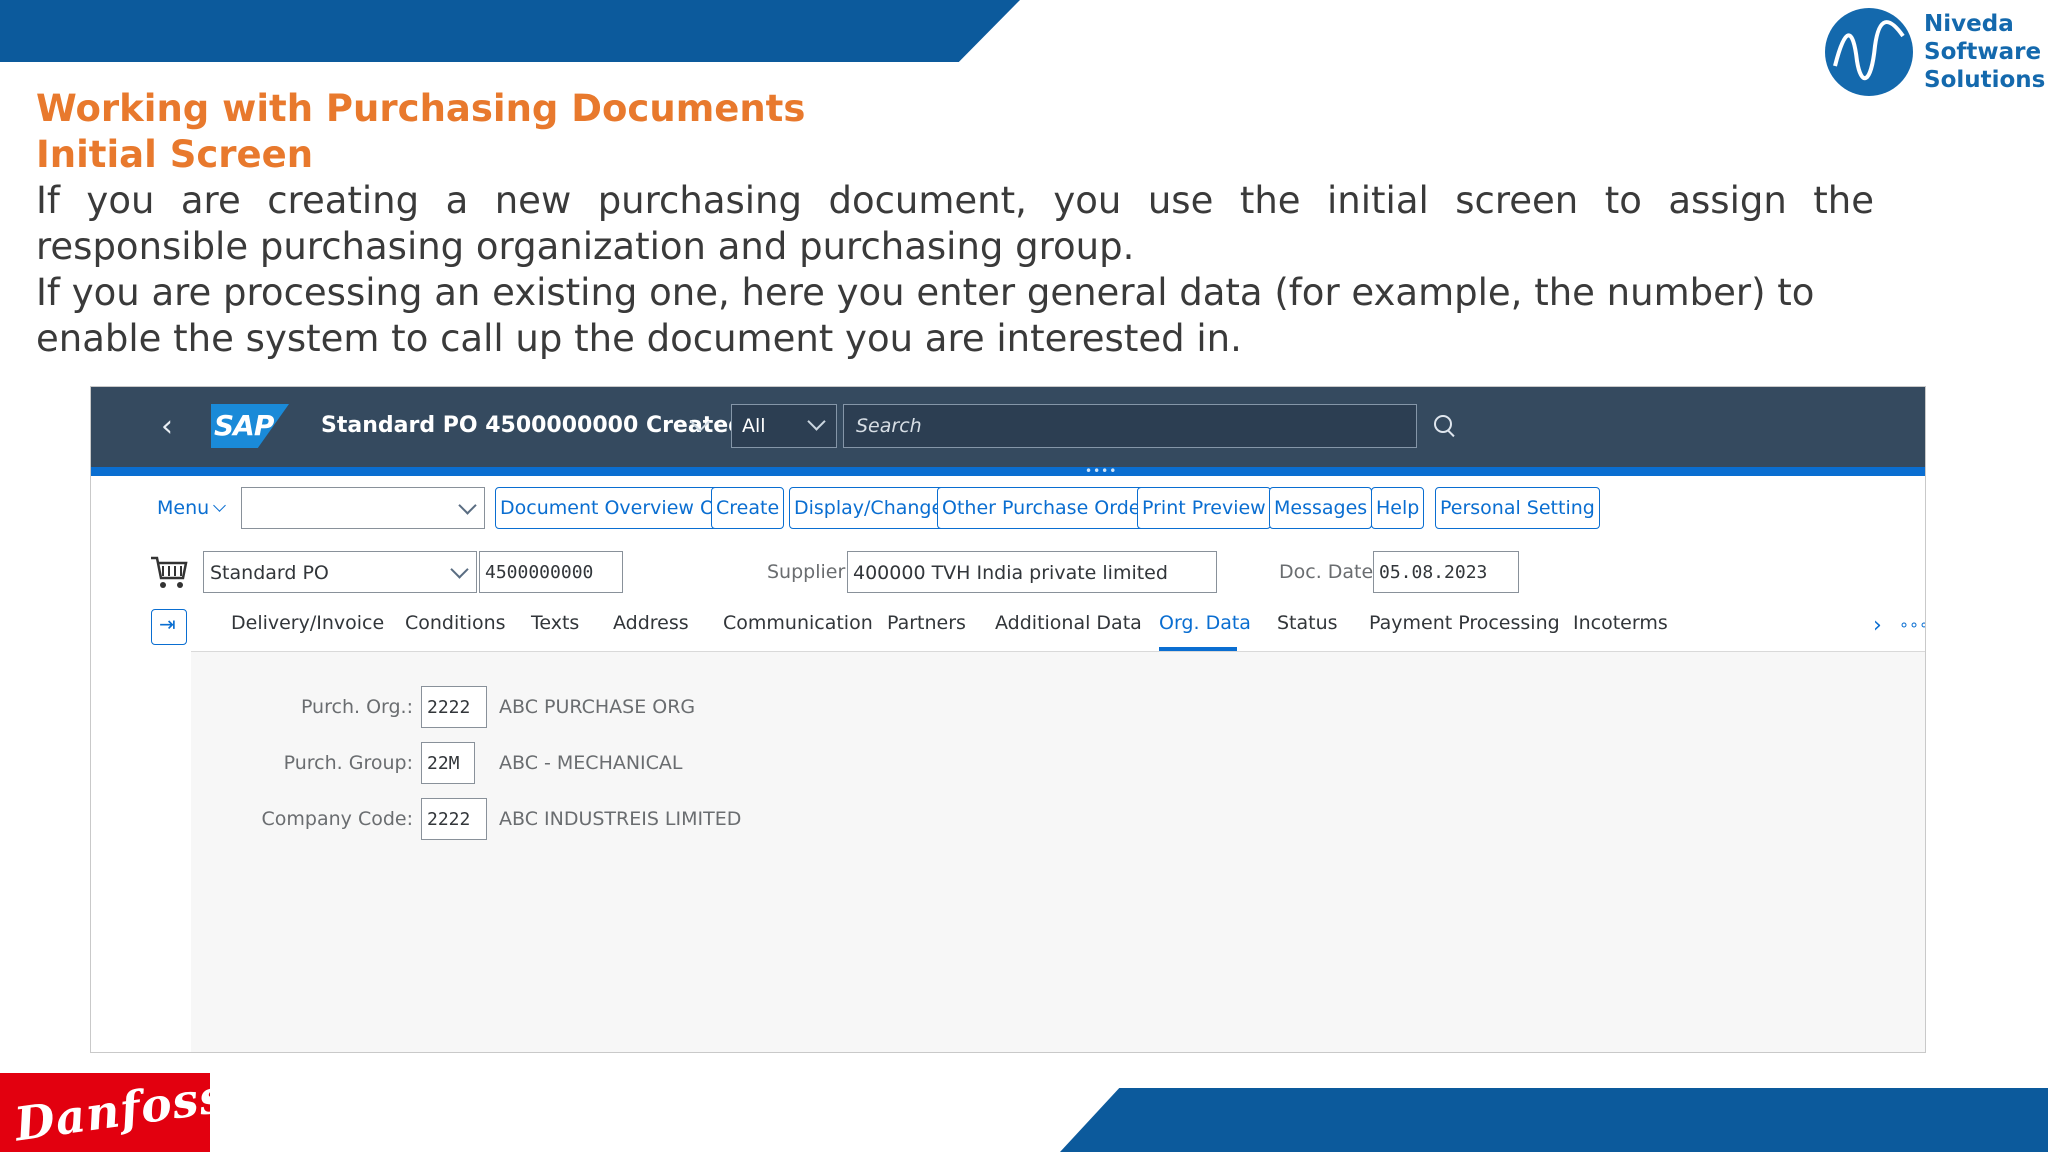 The height and width of the screenshot is (1152, 2048). I want to click on purch-org-field: 2222, so click(454, 707).